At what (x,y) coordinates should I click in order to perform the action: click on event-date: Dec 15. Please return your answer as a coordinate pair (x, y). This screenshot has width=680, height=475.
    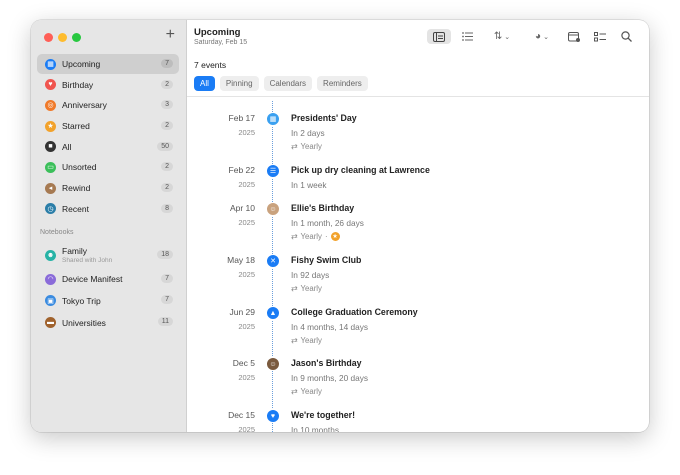
    Looking at the image, I should click on (241, 415).